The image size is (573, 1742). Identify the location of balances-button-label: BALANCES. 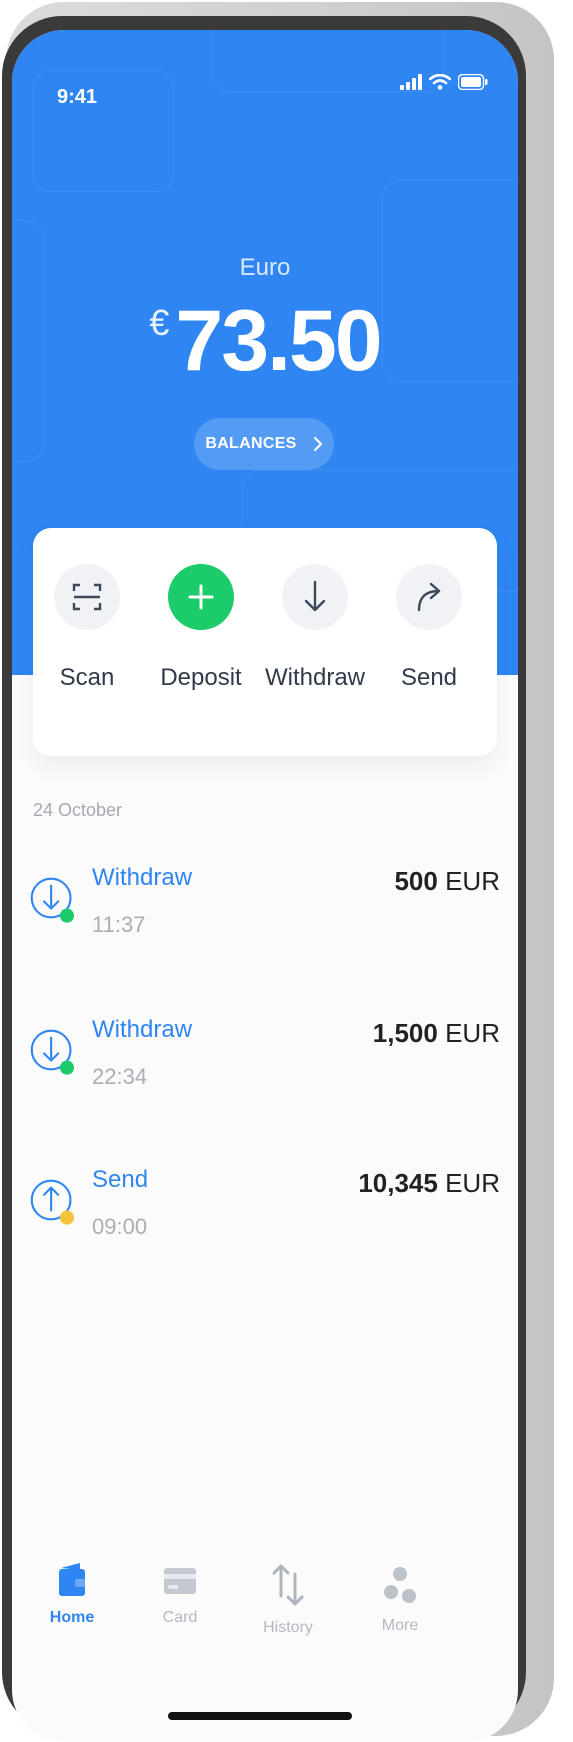
(251, 443).